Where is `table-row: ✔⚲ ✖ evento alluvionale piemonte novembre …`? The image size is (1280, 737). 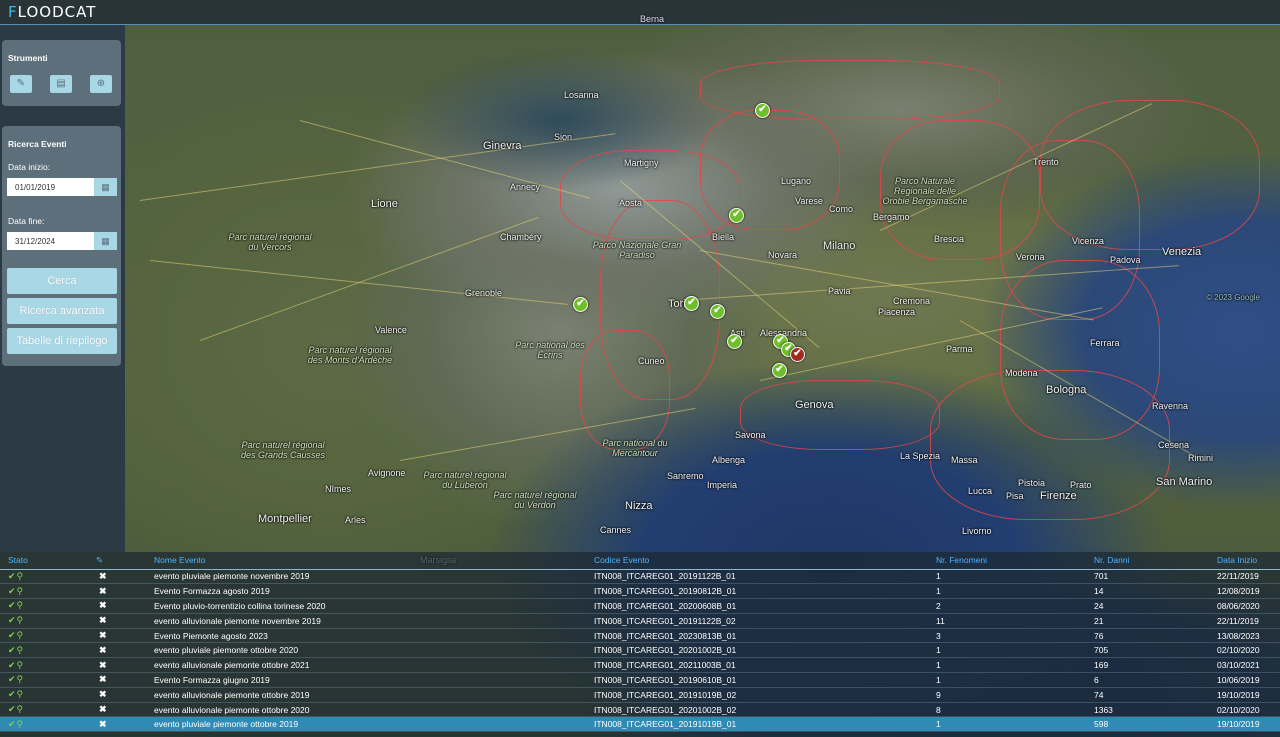
table-row: ✔⚲ ✖ evento alluvionale piemonte novembre … is located at coordinates (640, 621).